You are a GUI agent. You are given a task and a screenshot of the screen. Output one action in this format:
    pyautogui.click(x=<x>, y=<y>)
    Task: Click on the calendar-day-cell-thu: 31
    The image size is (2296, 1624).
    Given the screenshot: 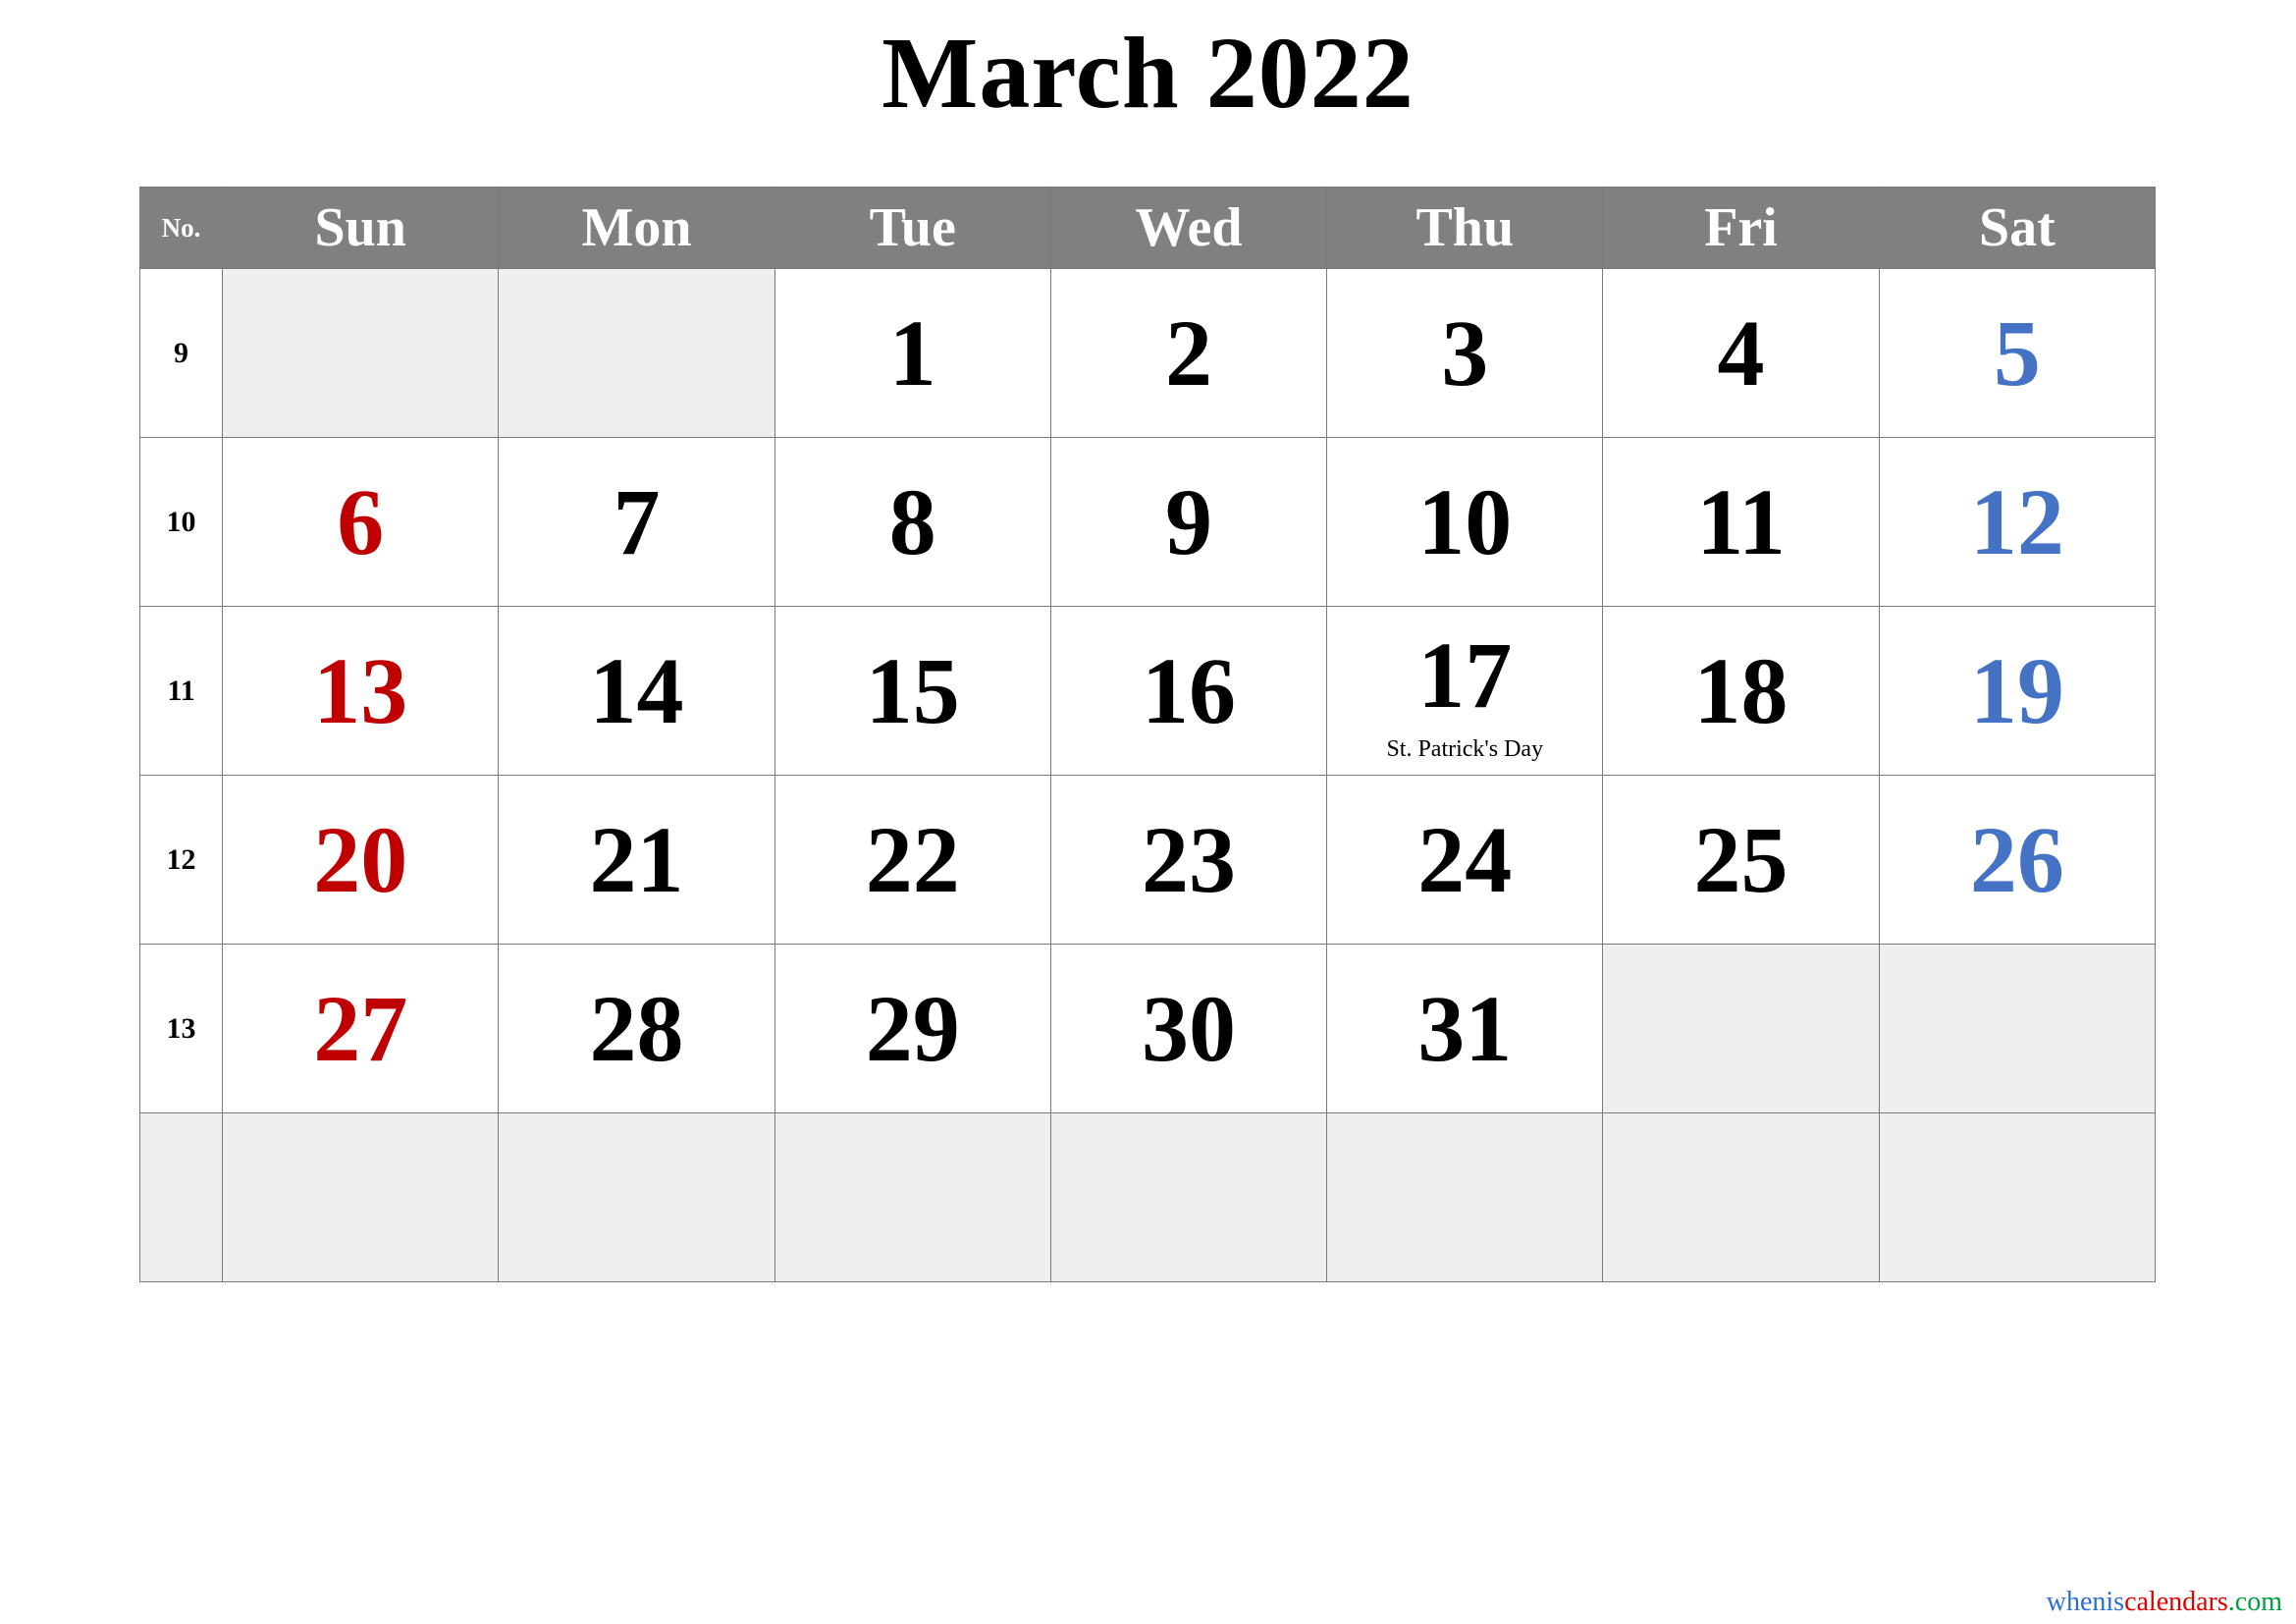 What is the action you would take?
    pyautogui.click(x=1465, y=1028)
    